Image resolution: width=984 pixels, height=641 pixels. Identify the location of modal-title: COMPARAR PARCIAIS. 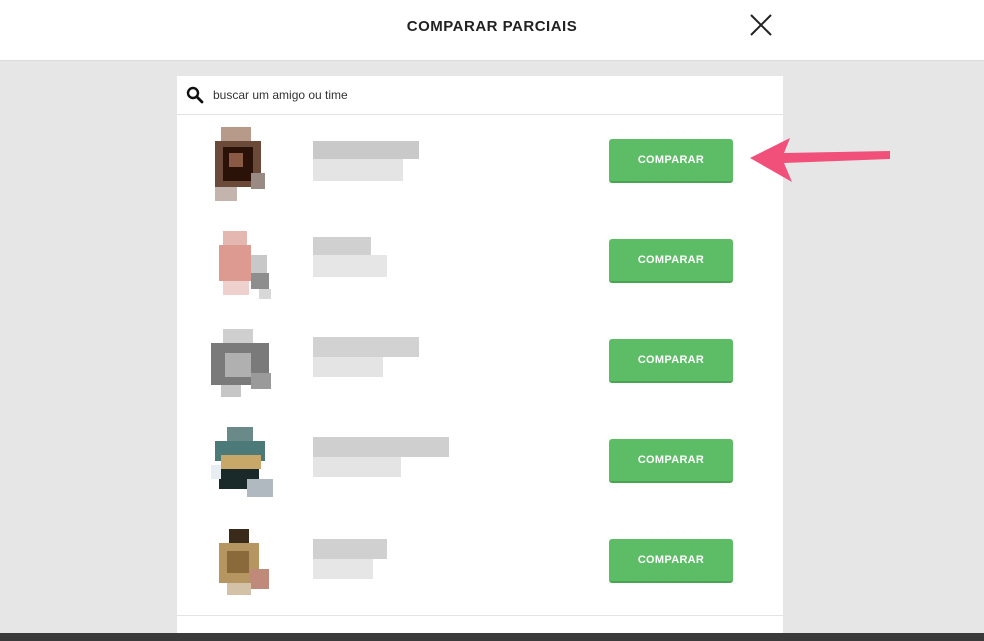
(492, 26).